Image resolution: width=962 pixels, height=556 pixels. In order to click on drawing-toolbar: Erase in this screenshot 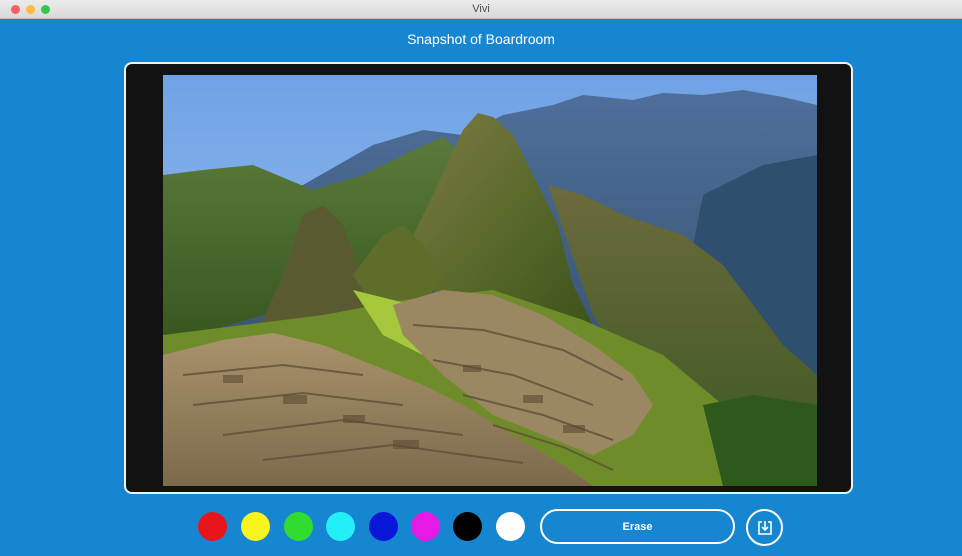, I will do `click(481, 528)`.